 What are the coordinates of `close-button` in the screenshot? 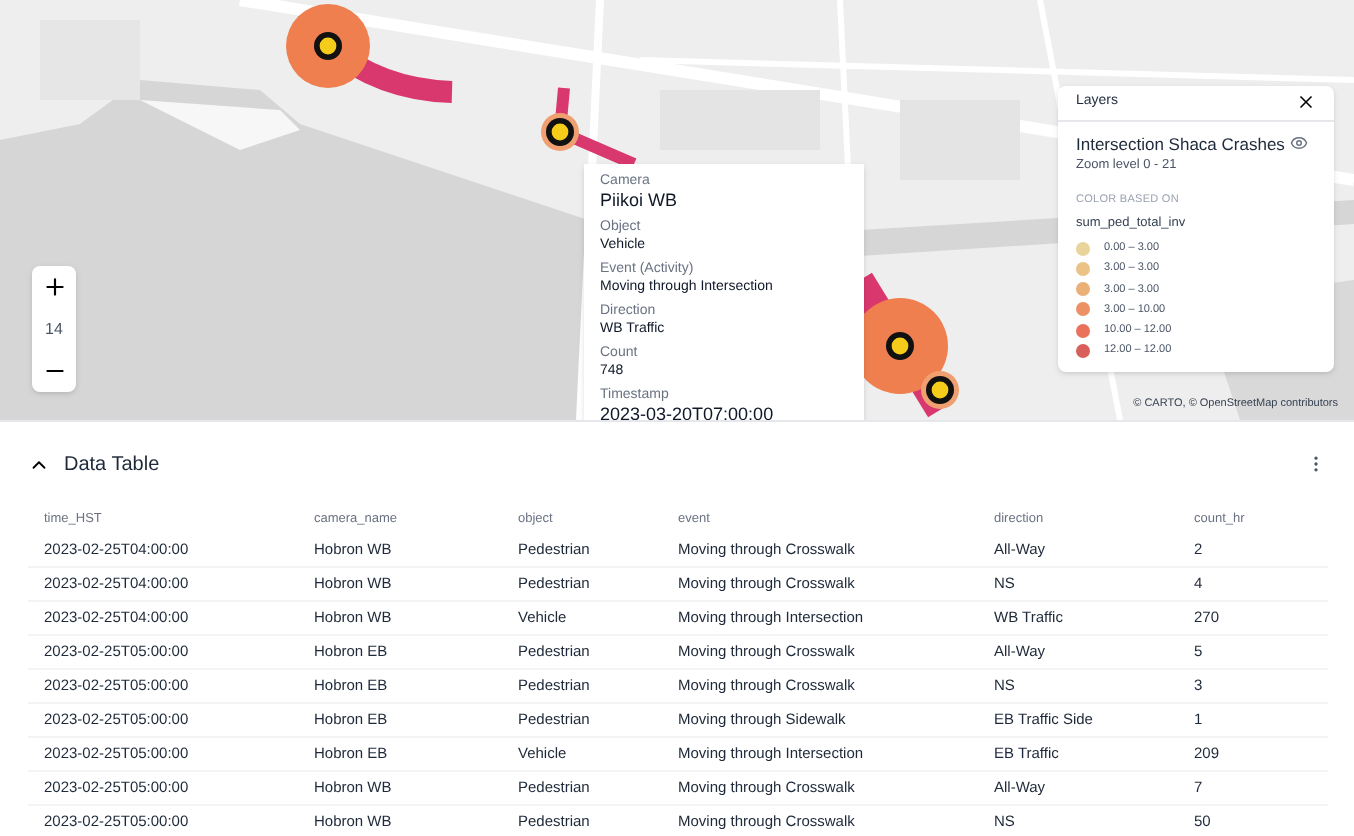 It's located at (1306, 102).